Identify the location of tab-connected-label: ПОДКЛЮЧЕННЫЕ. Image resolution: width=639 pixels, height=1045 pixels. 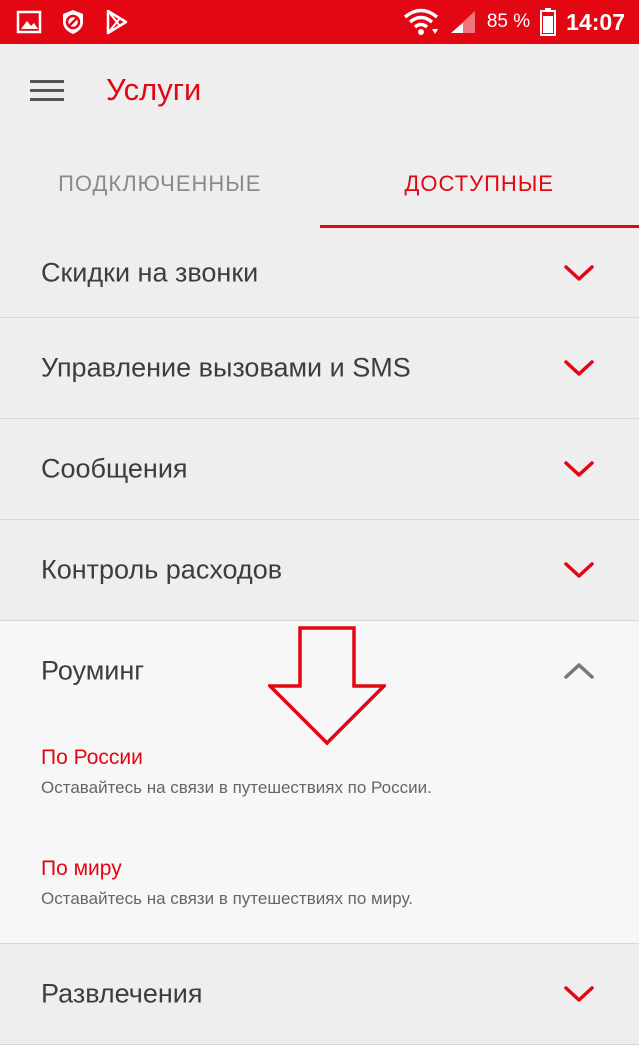
(159, 184).